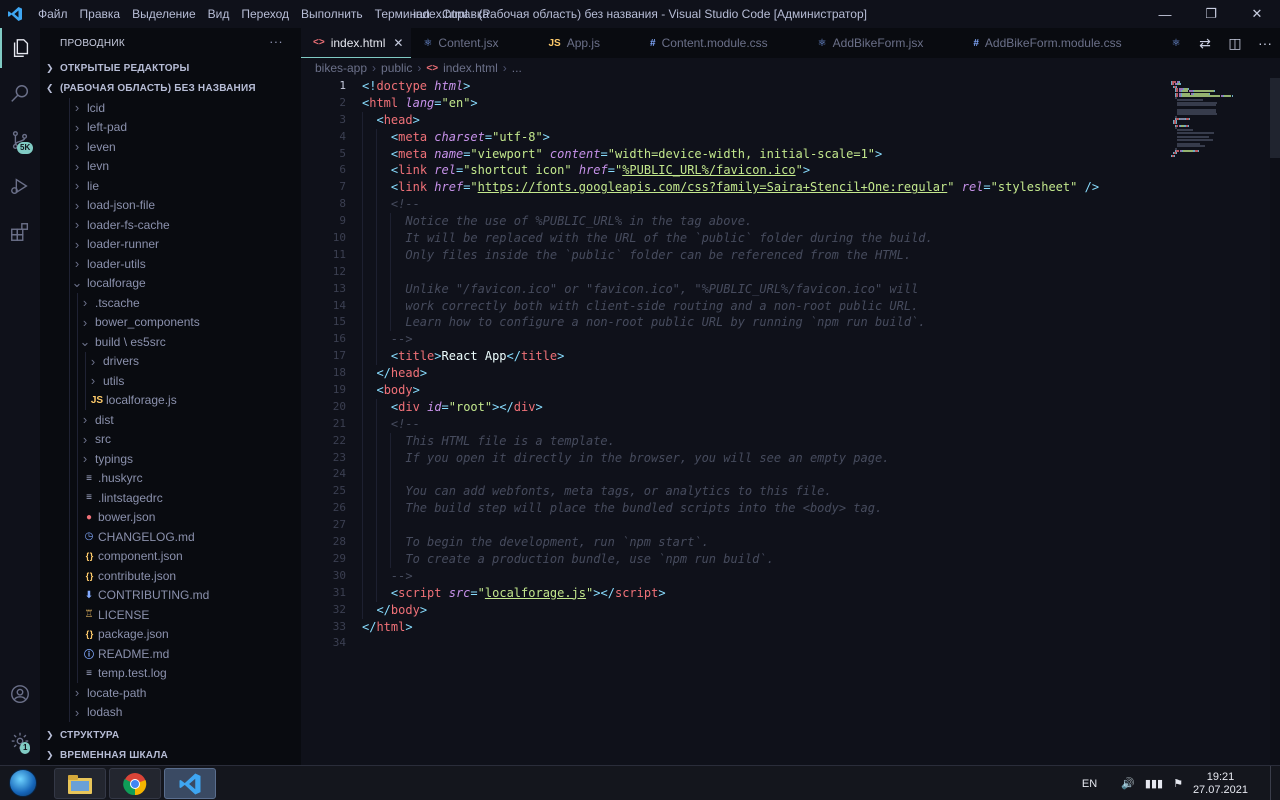  What do you see at coordinates (170, 264) in the screenshot?
I see `tree-item: › loader-utils` at bounding box center [170, 264].